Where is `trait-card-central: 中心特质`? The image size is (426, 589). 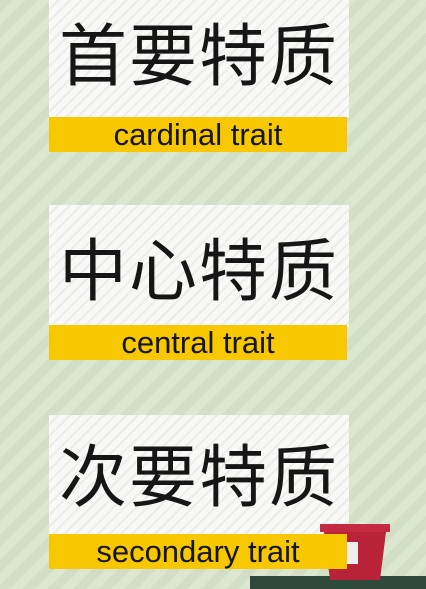
trait-card-central: 中心特质 is located at coordinates (199, 266).